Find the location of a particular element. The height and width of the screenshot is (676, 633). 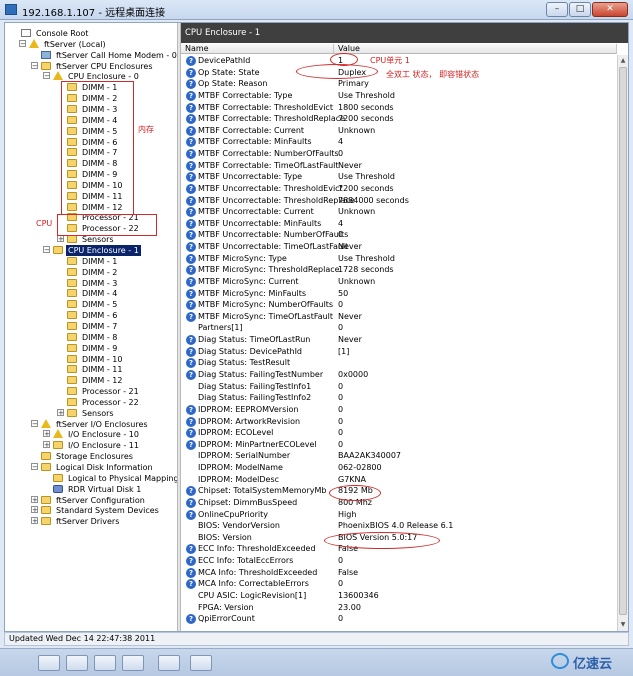

property-row: ? MTBF Uncorrectable: MinFaults 4 is located at coordinates (399, 224).